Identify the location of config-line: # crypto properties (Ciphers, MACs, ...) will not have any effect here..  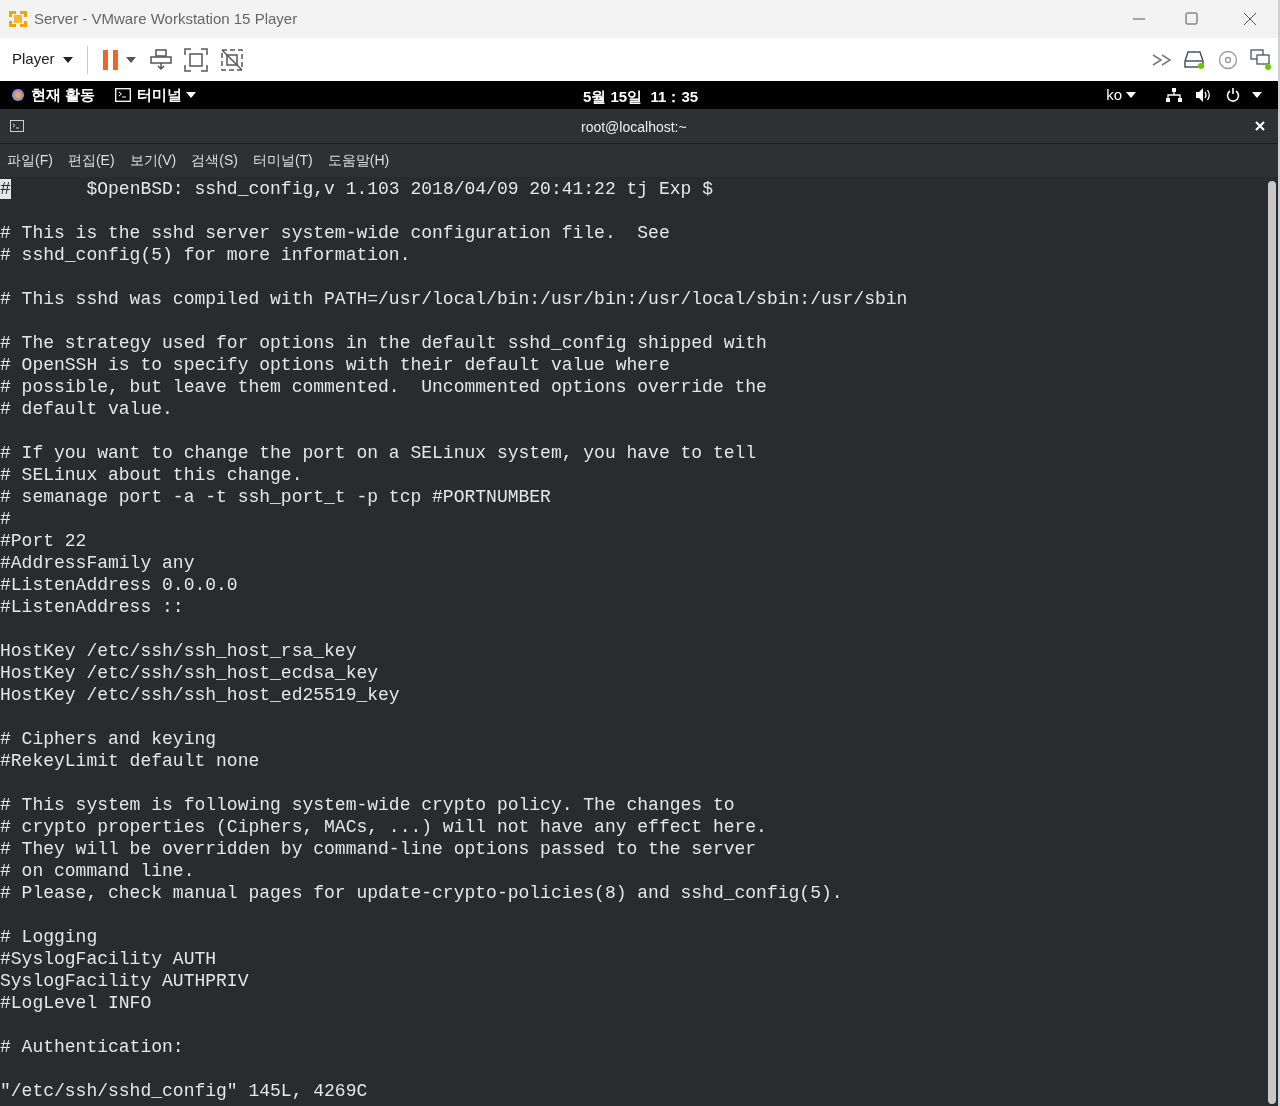
(383, 827).